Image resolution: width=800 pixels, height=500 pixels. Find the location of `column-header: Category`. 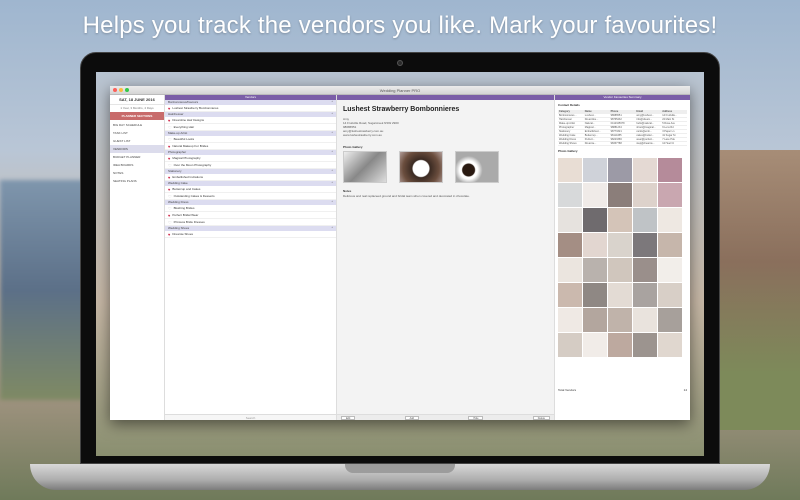

column-header: Category is located at coordinates (571, 111).